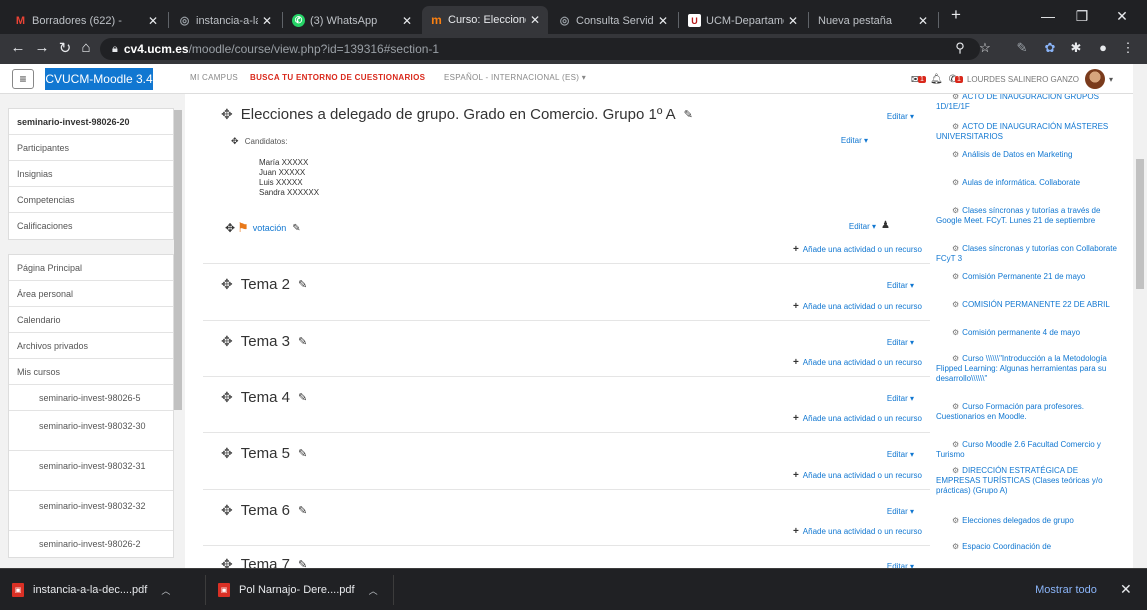  Describe the element at coordinates (23, 79) in the screenshot. I see `hamburger-menu-icon: ≡` at that location.